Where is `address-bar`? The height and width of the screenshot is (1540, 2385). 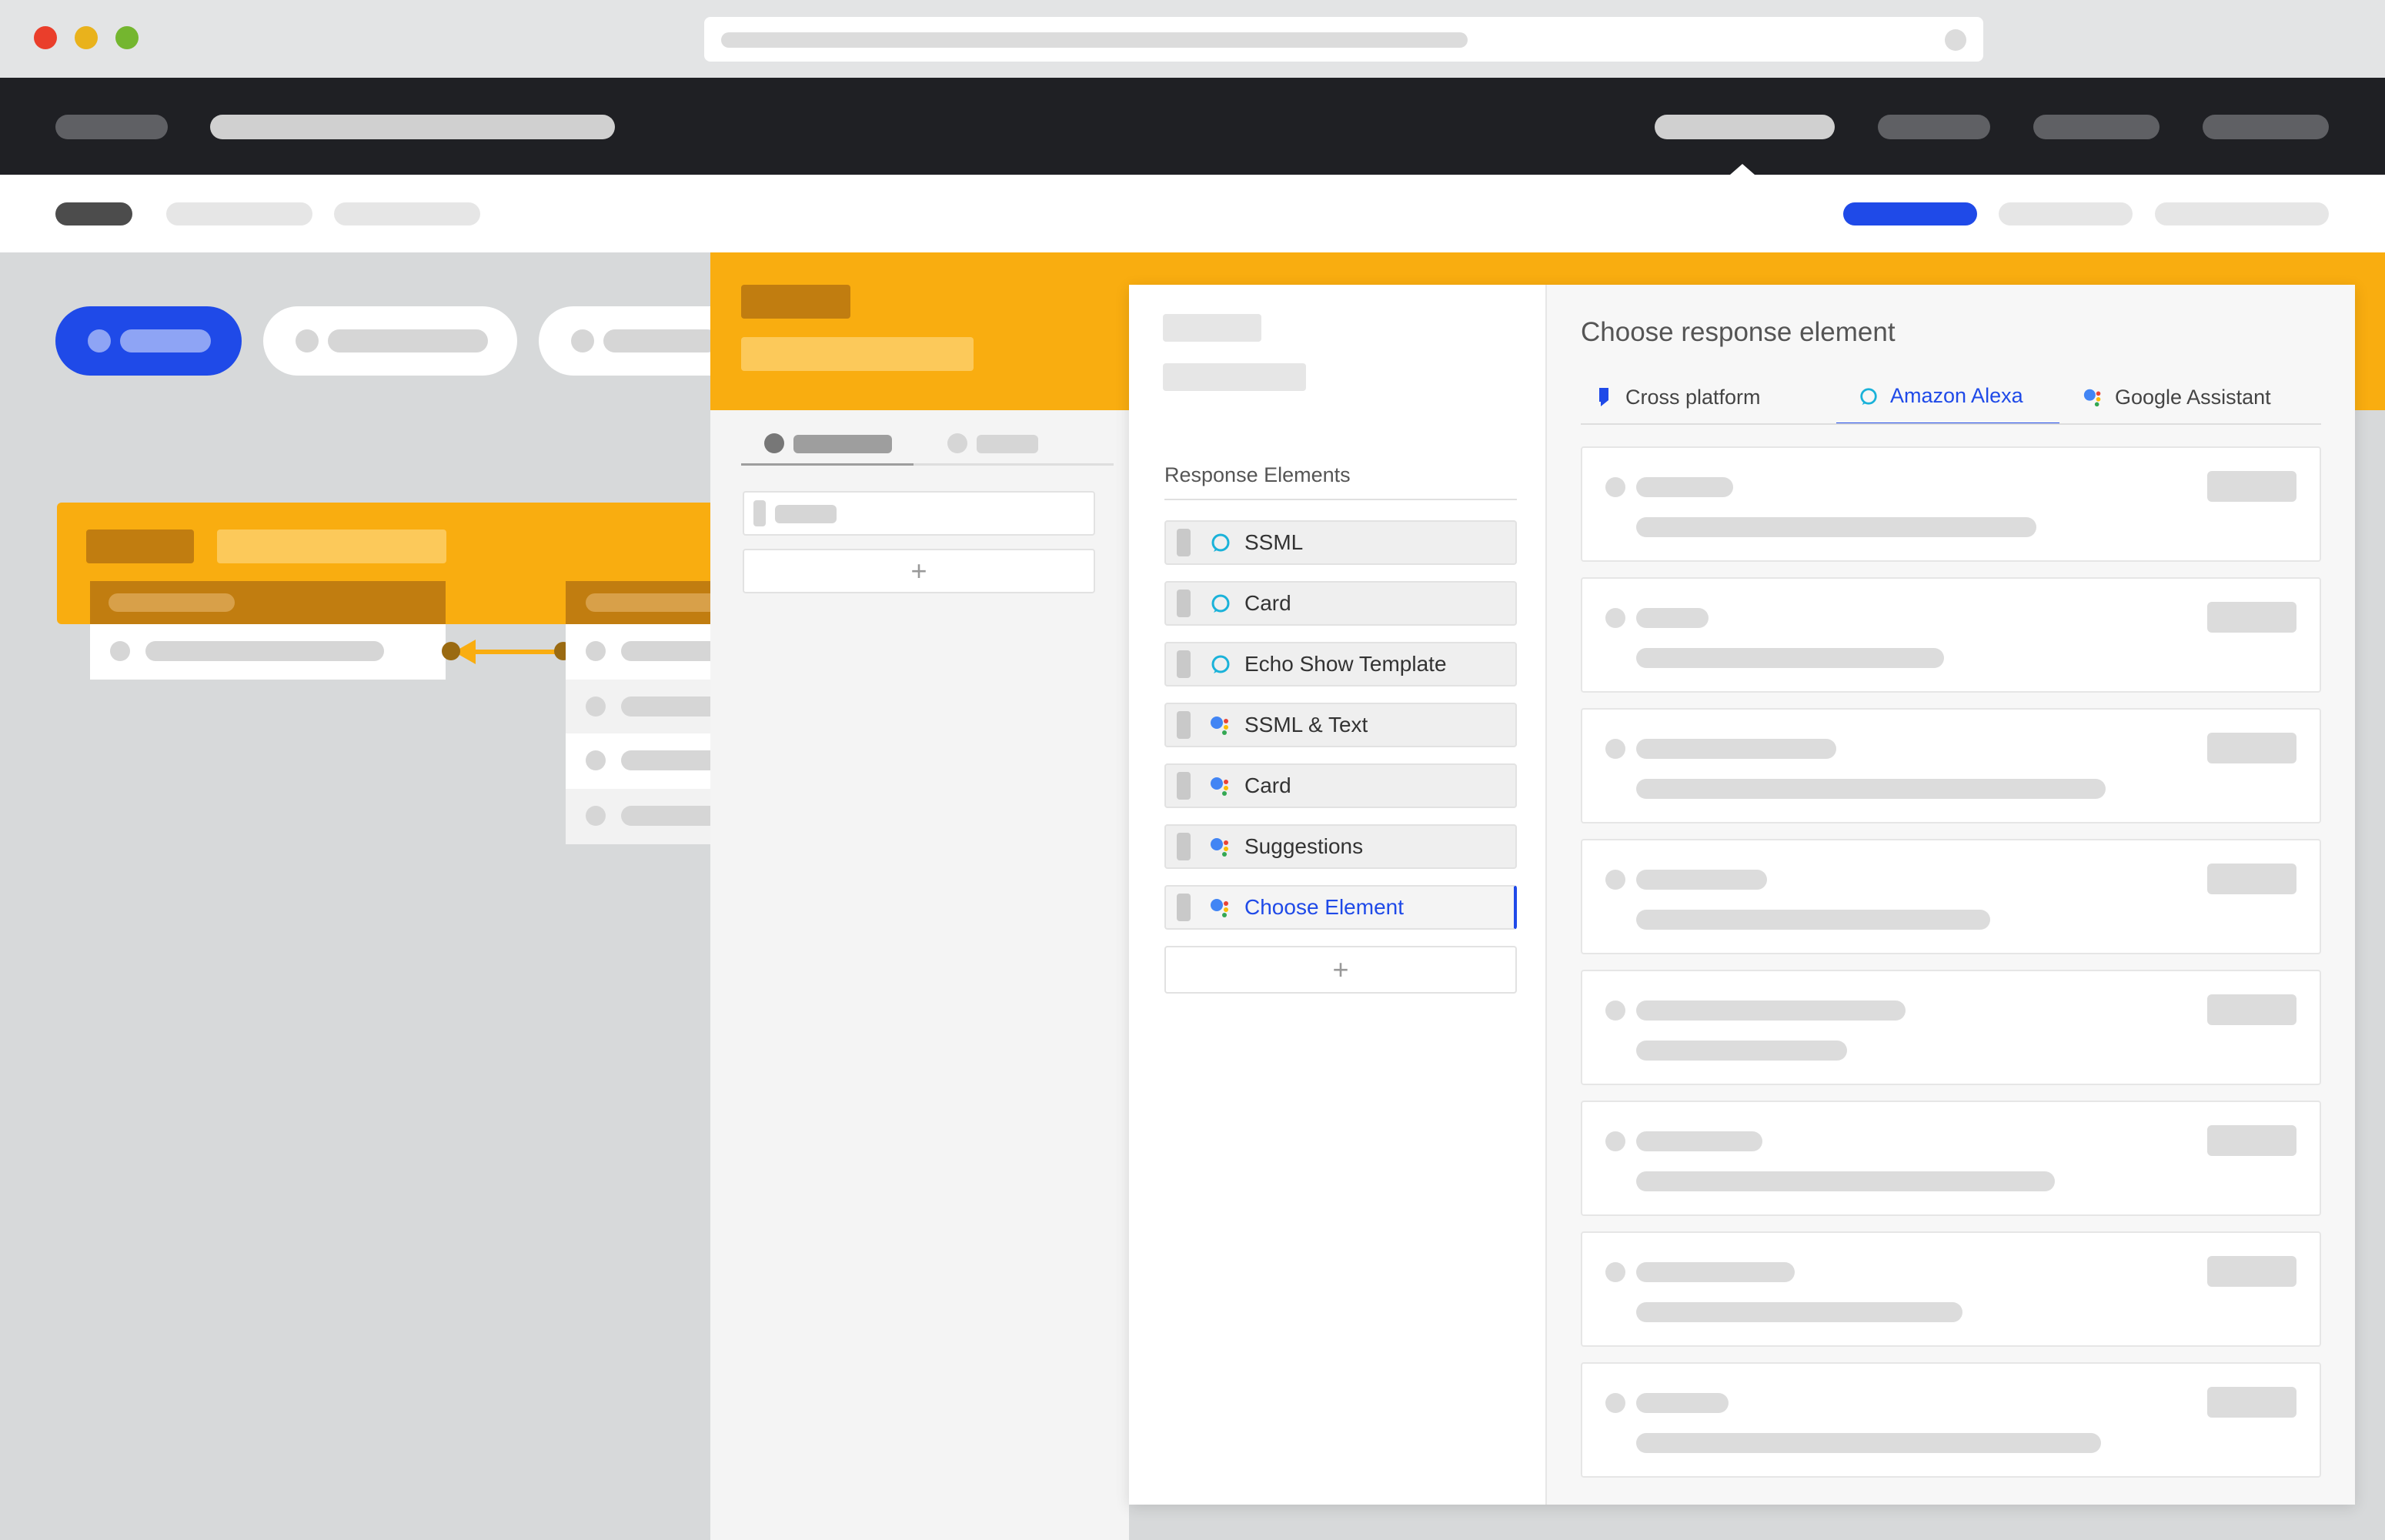
address-bar is located at coordinates (1343, 39).